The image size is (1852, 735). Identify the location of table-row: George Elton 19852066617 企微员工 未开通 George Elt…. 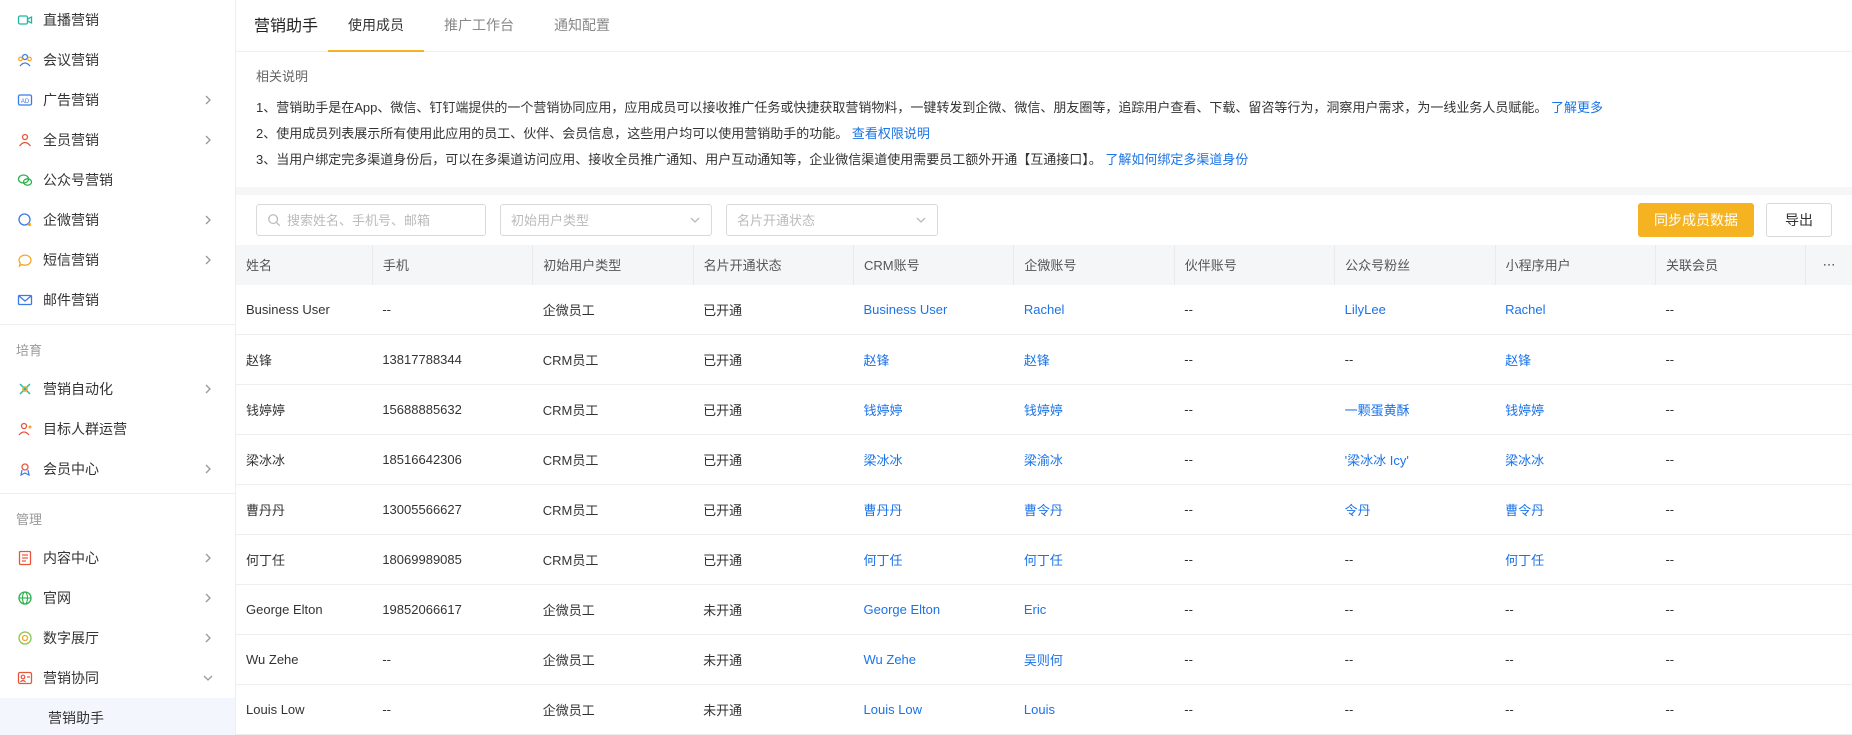
(1044, 609).